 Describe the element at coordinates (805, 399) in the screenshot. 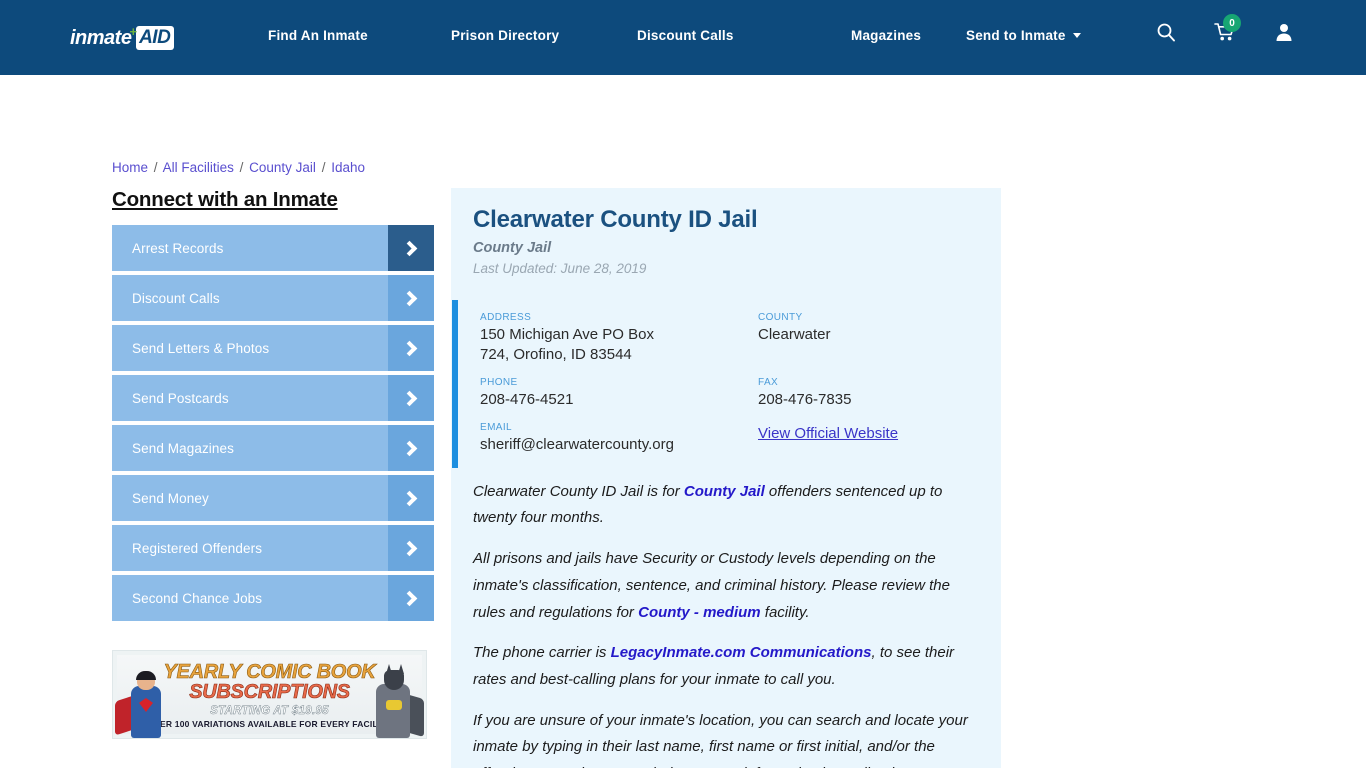

I see `fax-value: 208-476-7835` at that location.